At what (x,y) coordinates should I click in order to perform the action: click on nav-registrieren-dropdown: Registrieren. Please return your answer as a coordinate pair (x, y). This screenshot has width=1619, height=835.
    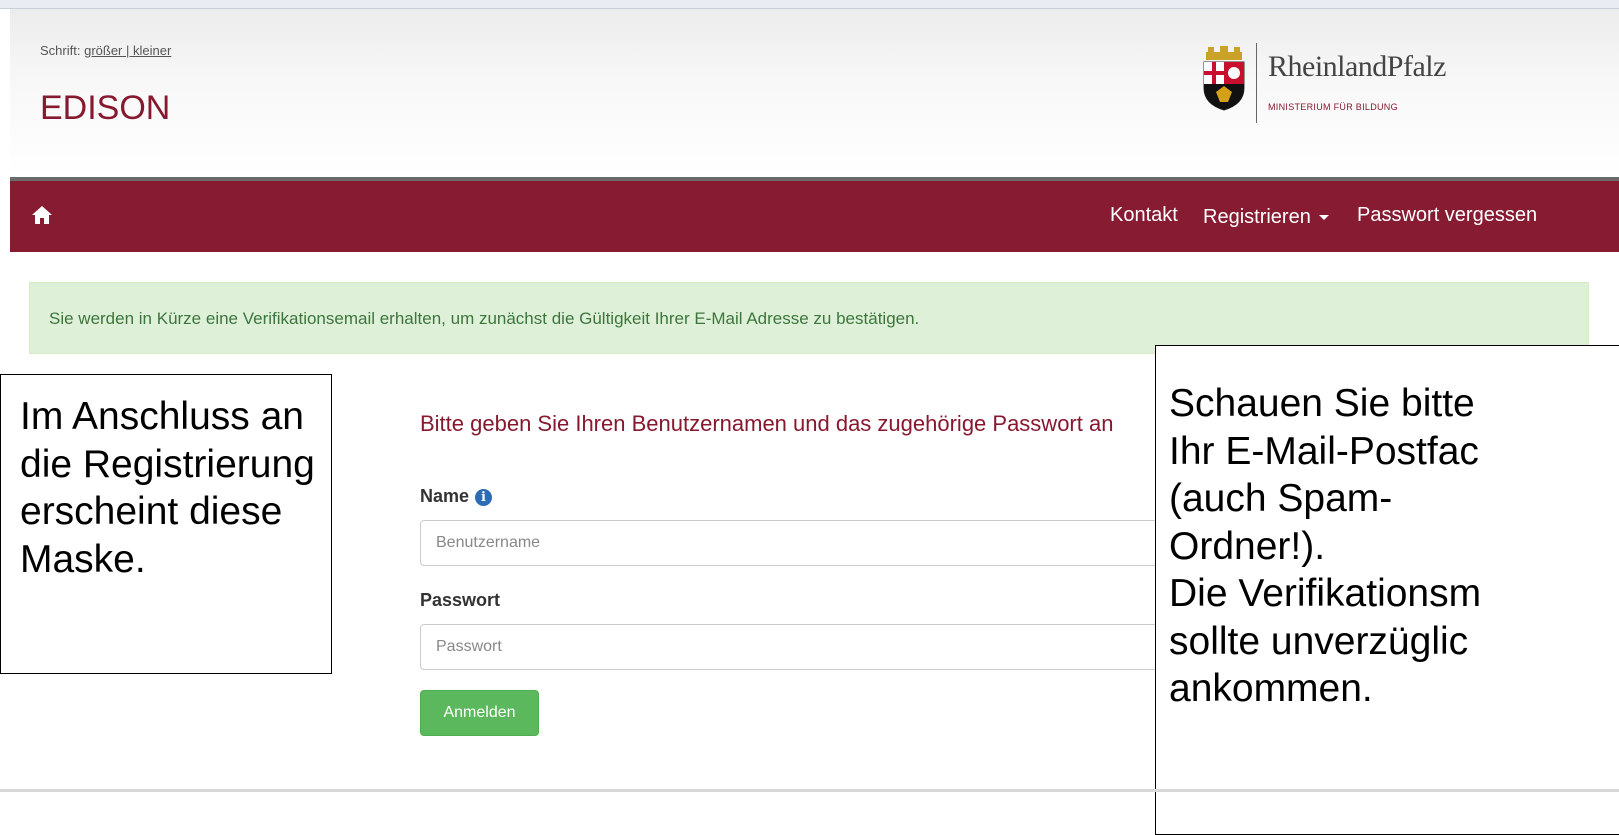
    Looking at the image, I should click on (1266, 217).